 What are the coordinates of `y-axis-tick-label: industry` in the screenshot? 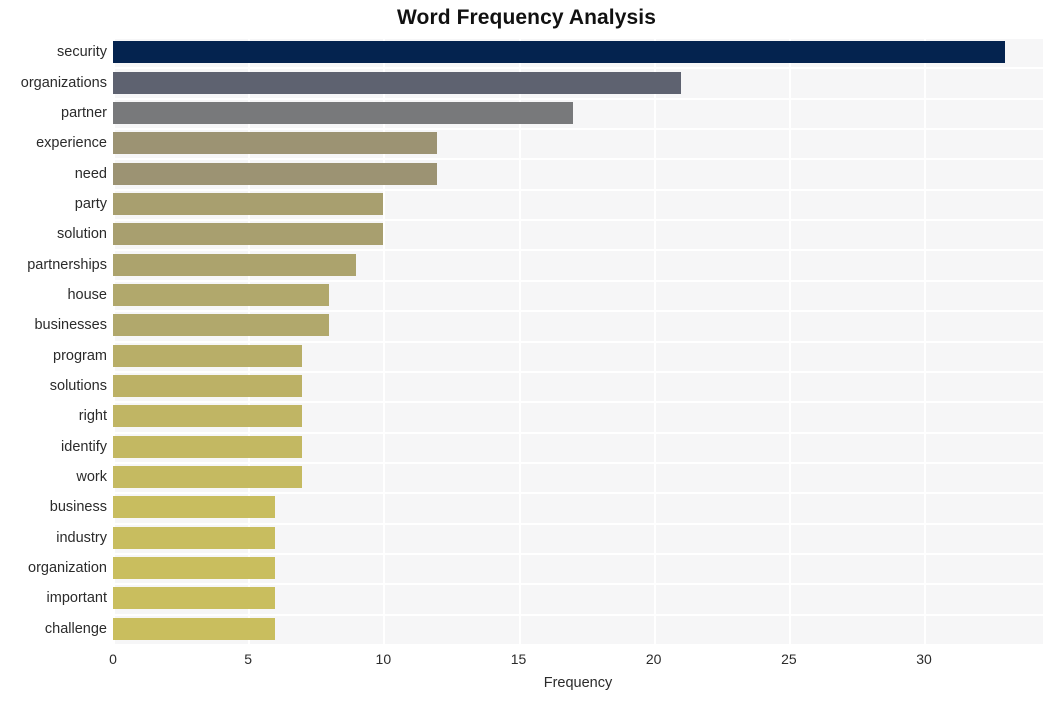 It's located at (81, 537).